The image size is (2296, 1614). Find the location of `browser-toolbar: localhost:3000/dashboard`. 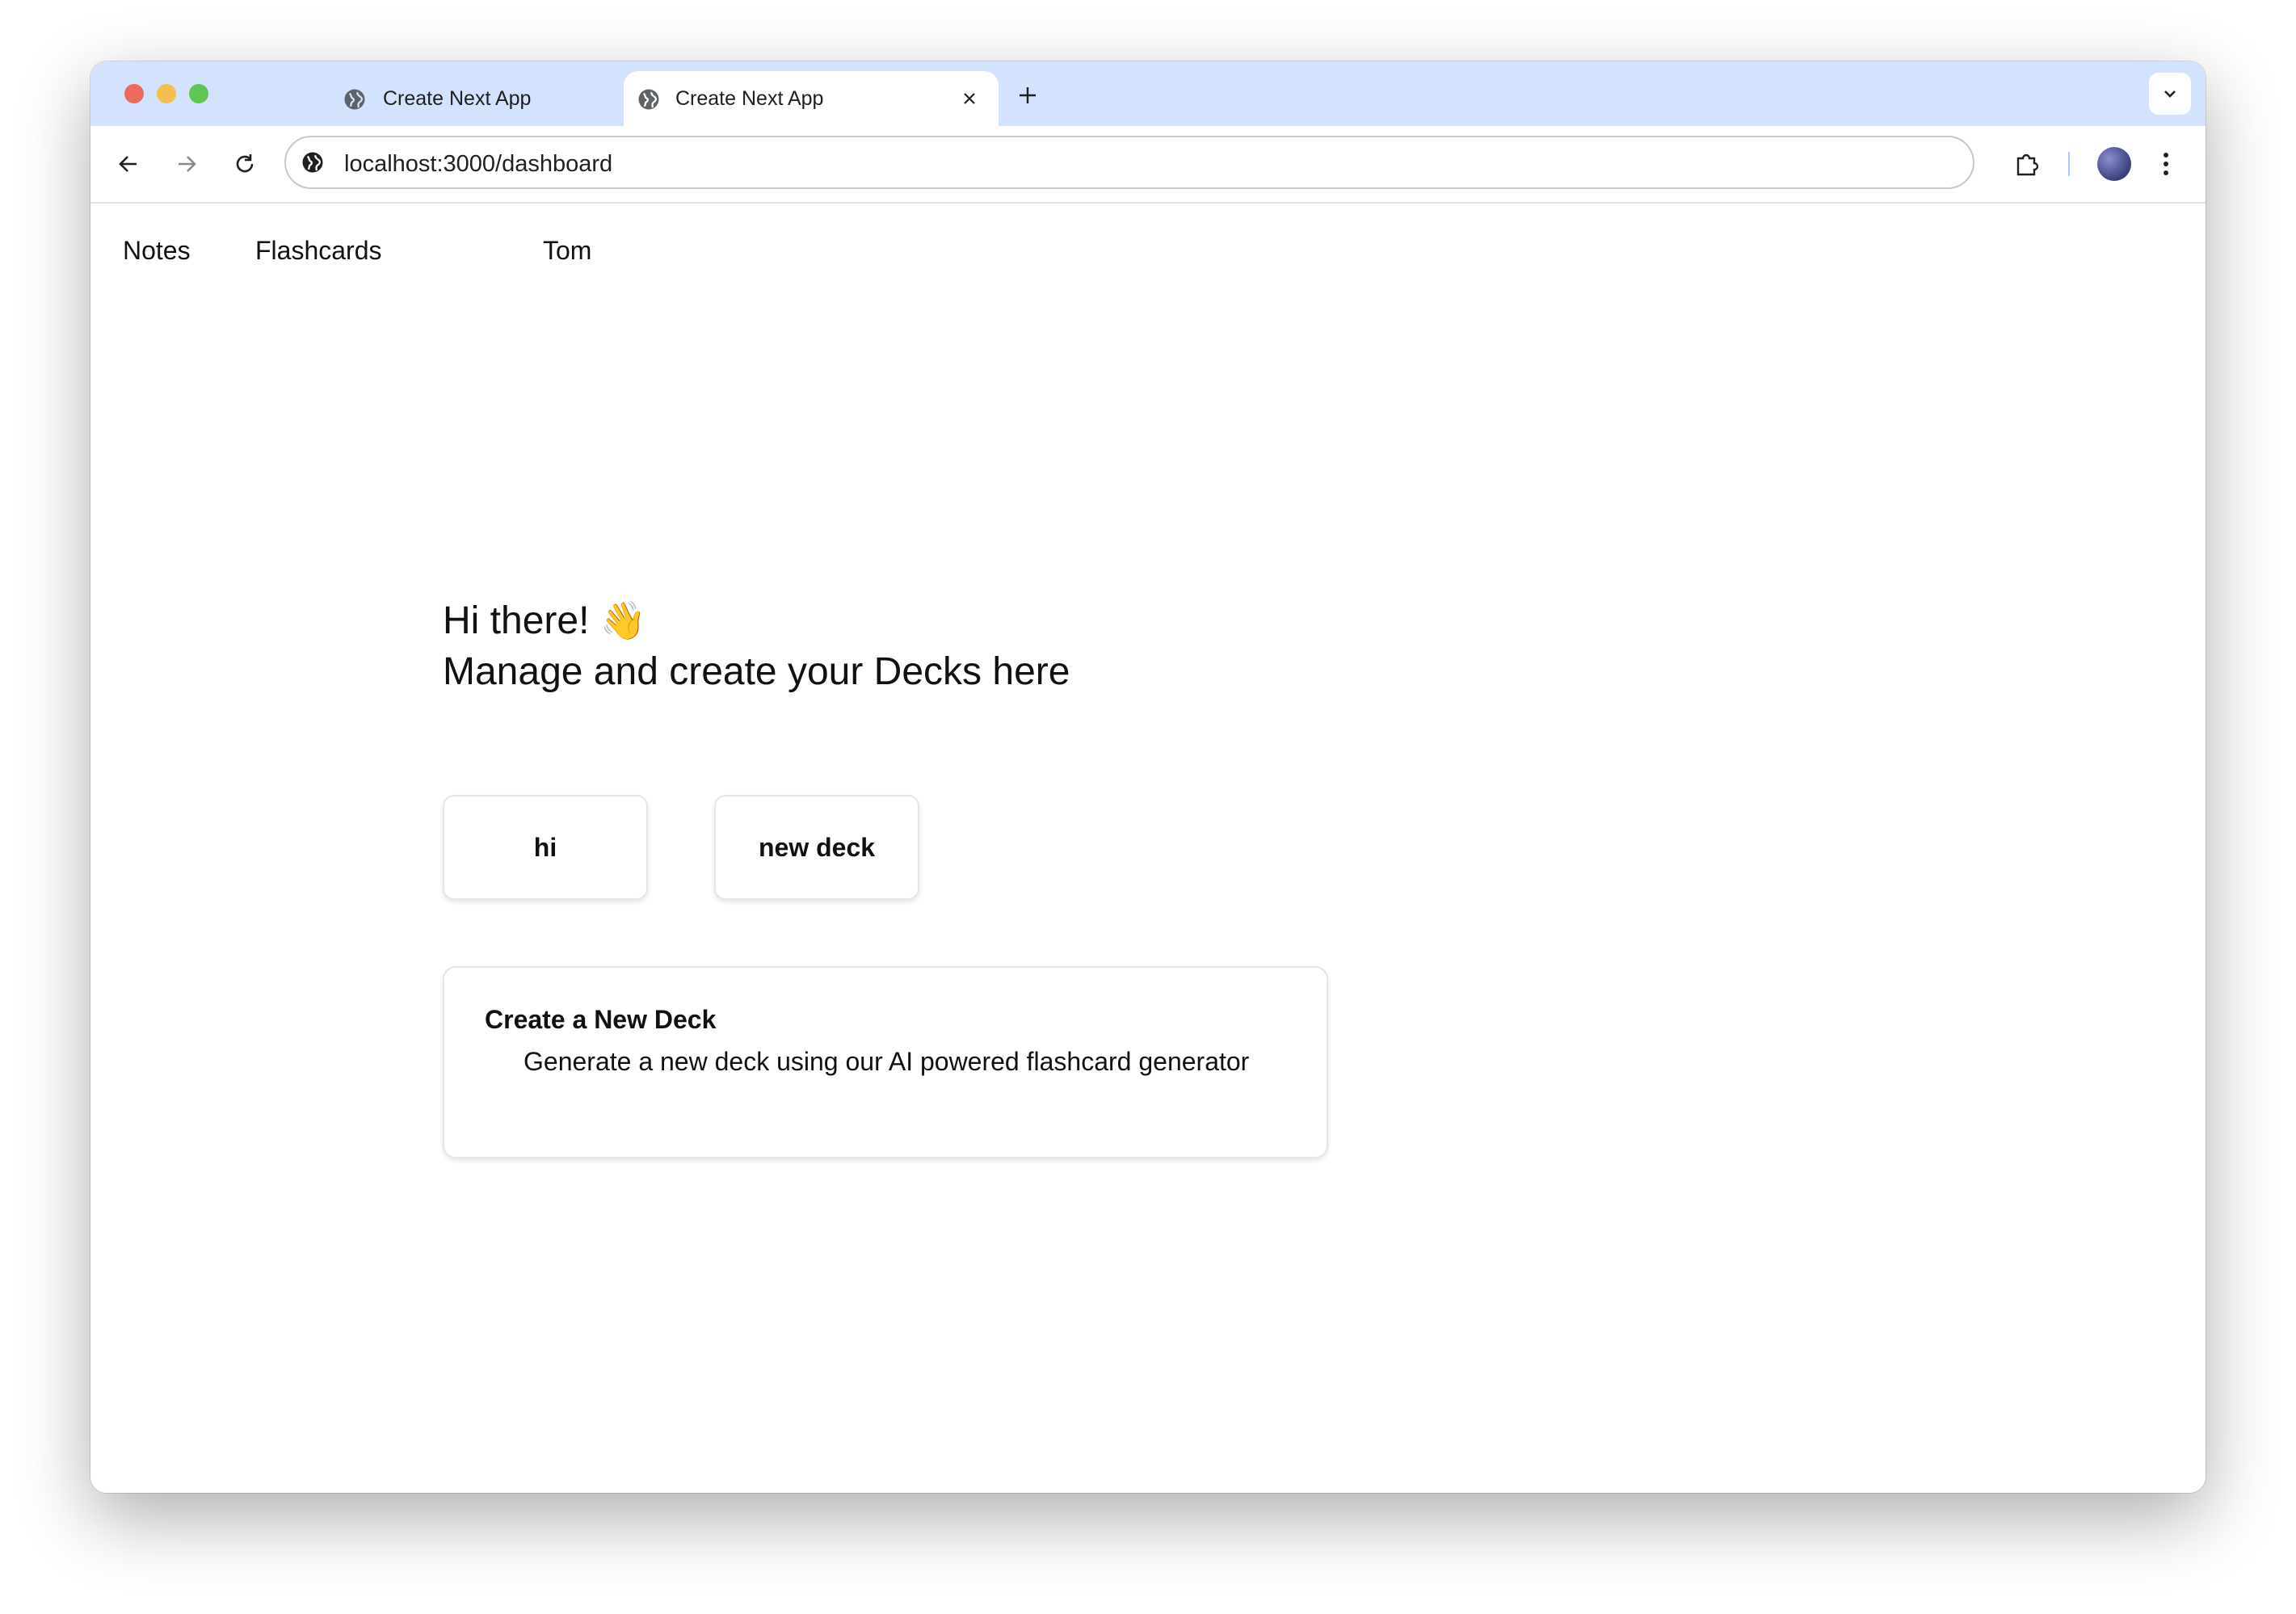

browser-toolbar: localhost:3000/dashboard is located at coordinates (1148, 165).